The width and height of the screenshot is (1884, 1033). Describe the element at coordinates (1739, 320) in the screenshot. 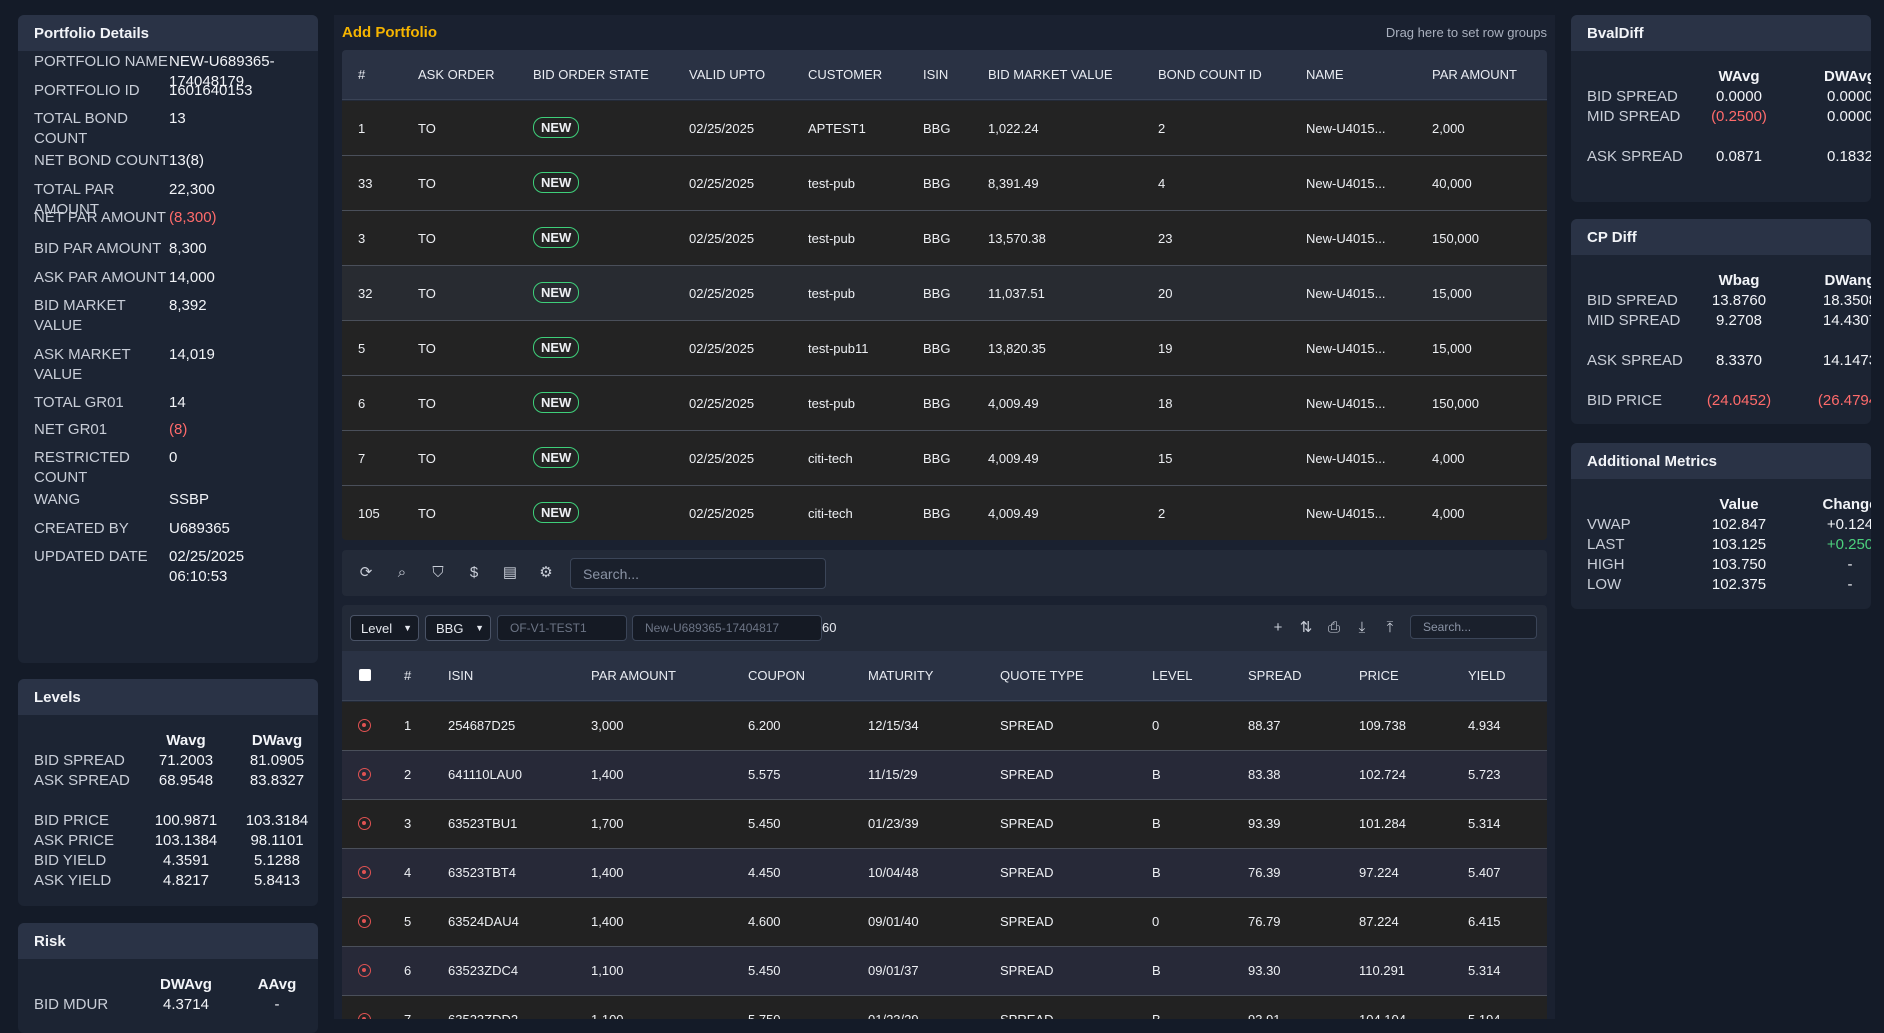

I see `cpdiff-row-value-1: 9.2708` at that location.